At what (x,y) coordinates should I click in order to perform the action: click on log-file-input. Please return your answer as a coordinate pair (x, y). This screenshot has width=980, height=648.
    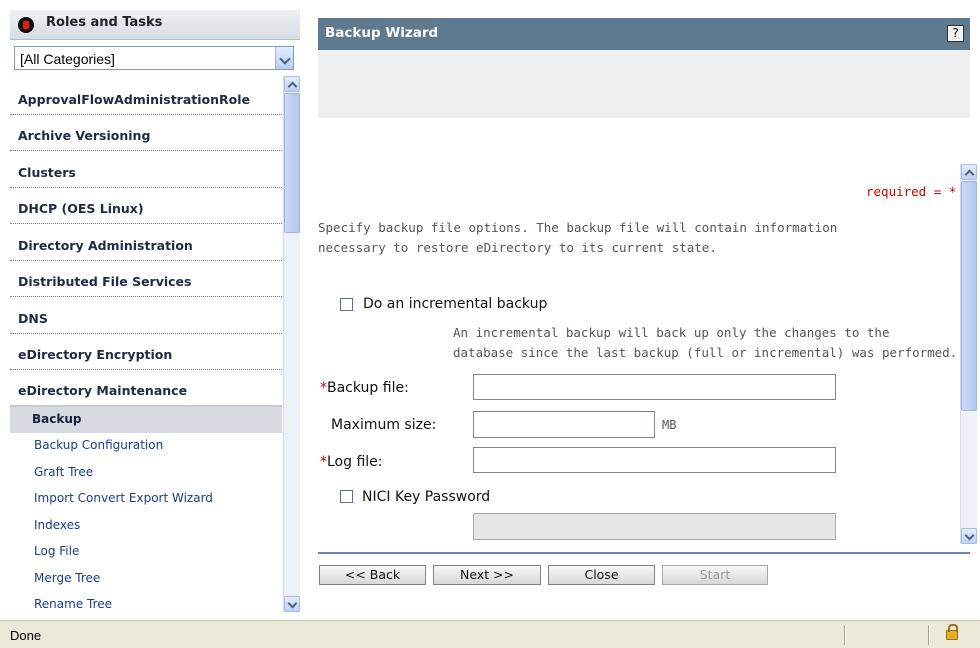
    Looking at the image, I should click on (654, 460).